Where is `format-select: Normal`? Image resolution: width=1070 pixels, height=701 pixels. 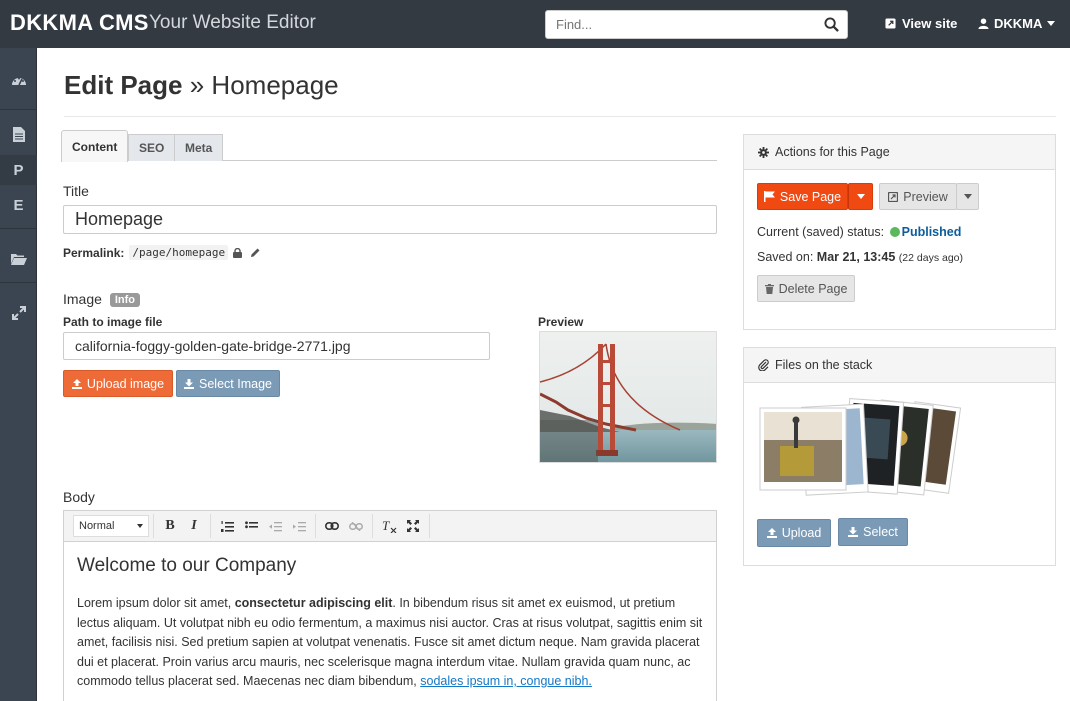
format-select: Normal is located at coordinates (111, 526).